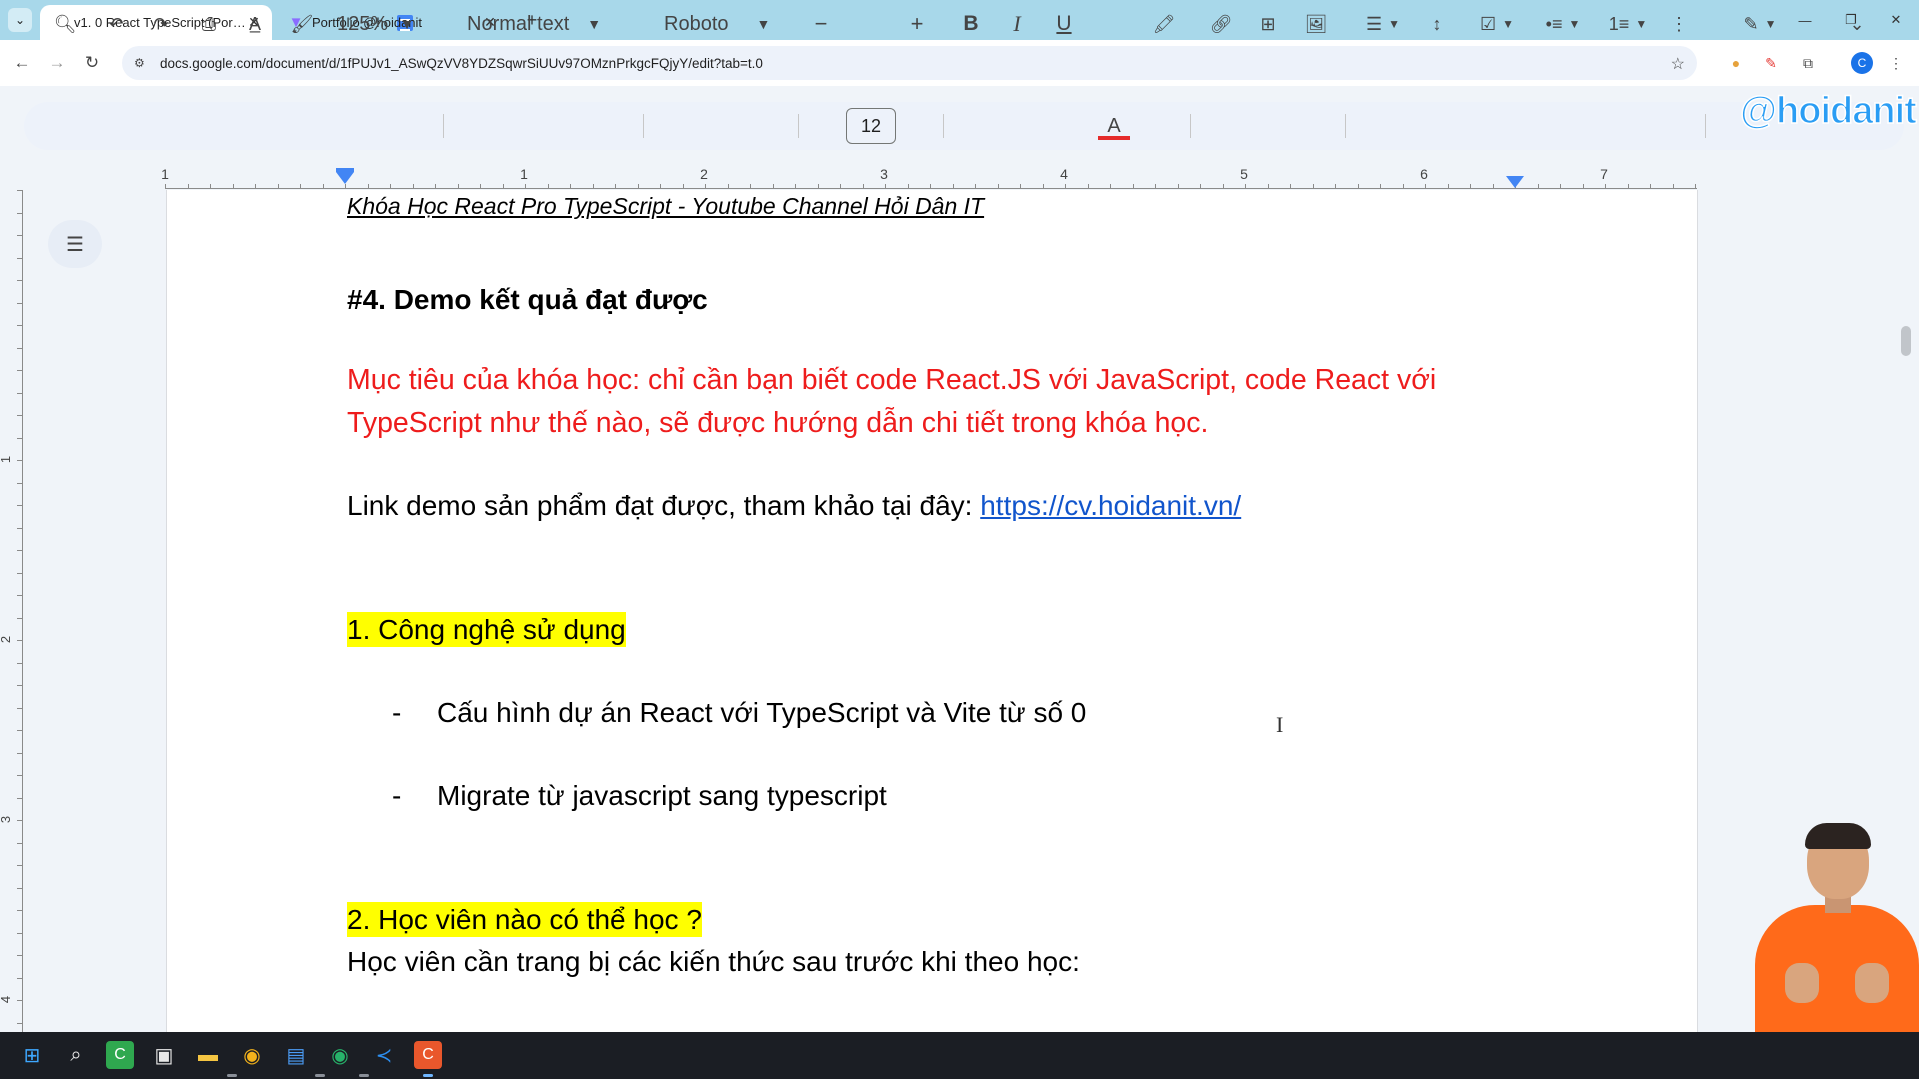  Describe the element at coordinates (1268, 24) in the screenshot. I see `add-comment-button: ⊞` at that location.